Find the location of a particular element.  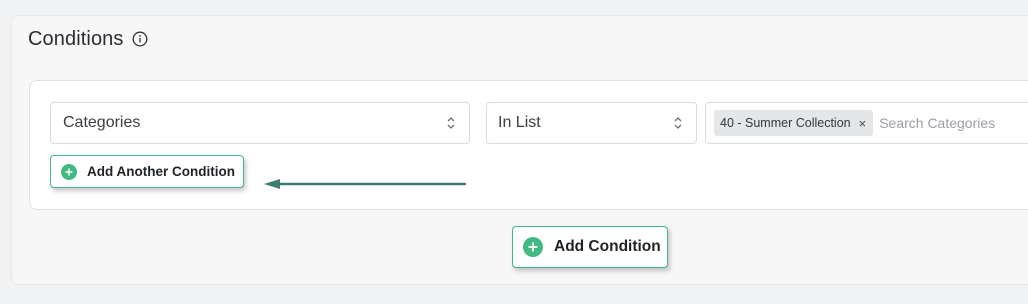

category-search-input is located at coordinates (953, 123).